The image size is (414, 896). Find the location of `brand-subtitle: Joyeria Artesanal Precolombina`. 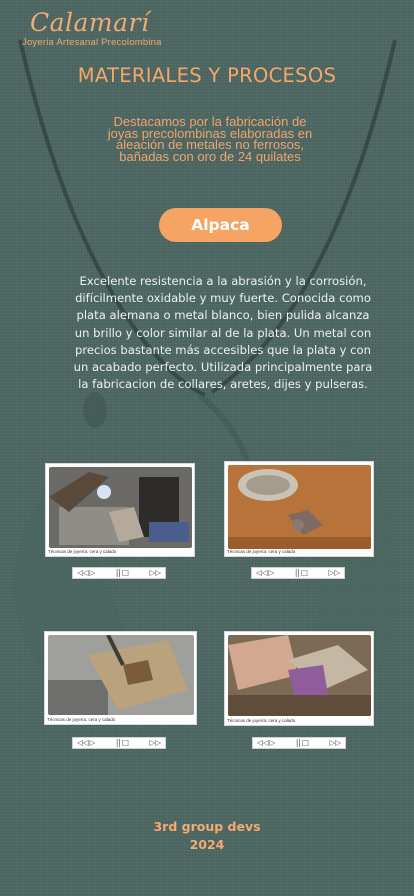

brand-subtitle: Joyeria Artesanal Precolombina is located at coordinates (92, 42).